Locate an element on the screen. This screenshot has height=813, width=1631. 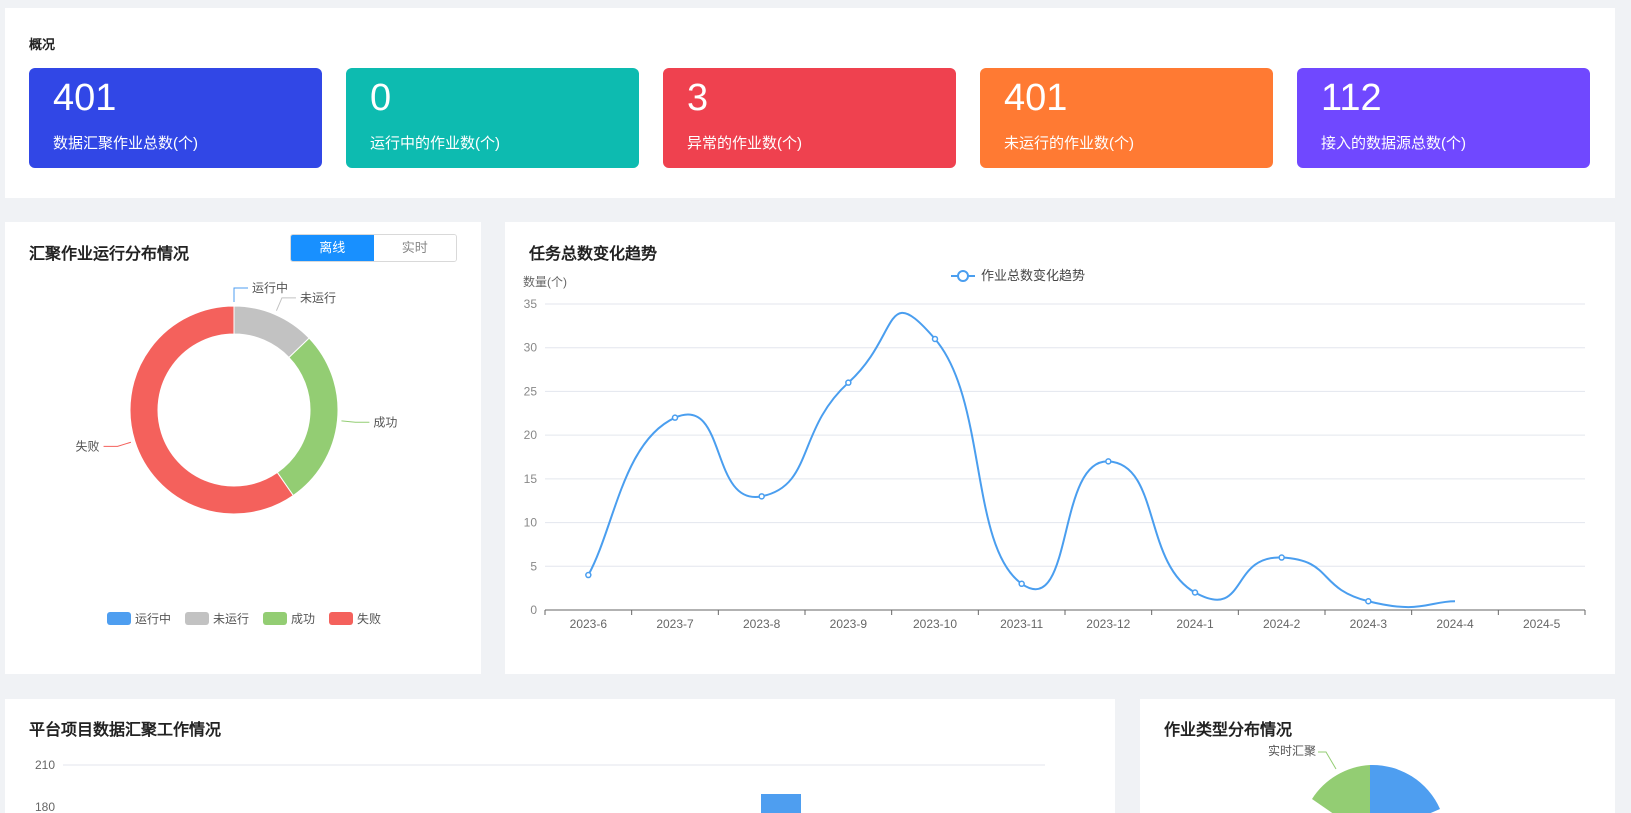
y-tick-label: 15 is located at coordinates (531, 479).